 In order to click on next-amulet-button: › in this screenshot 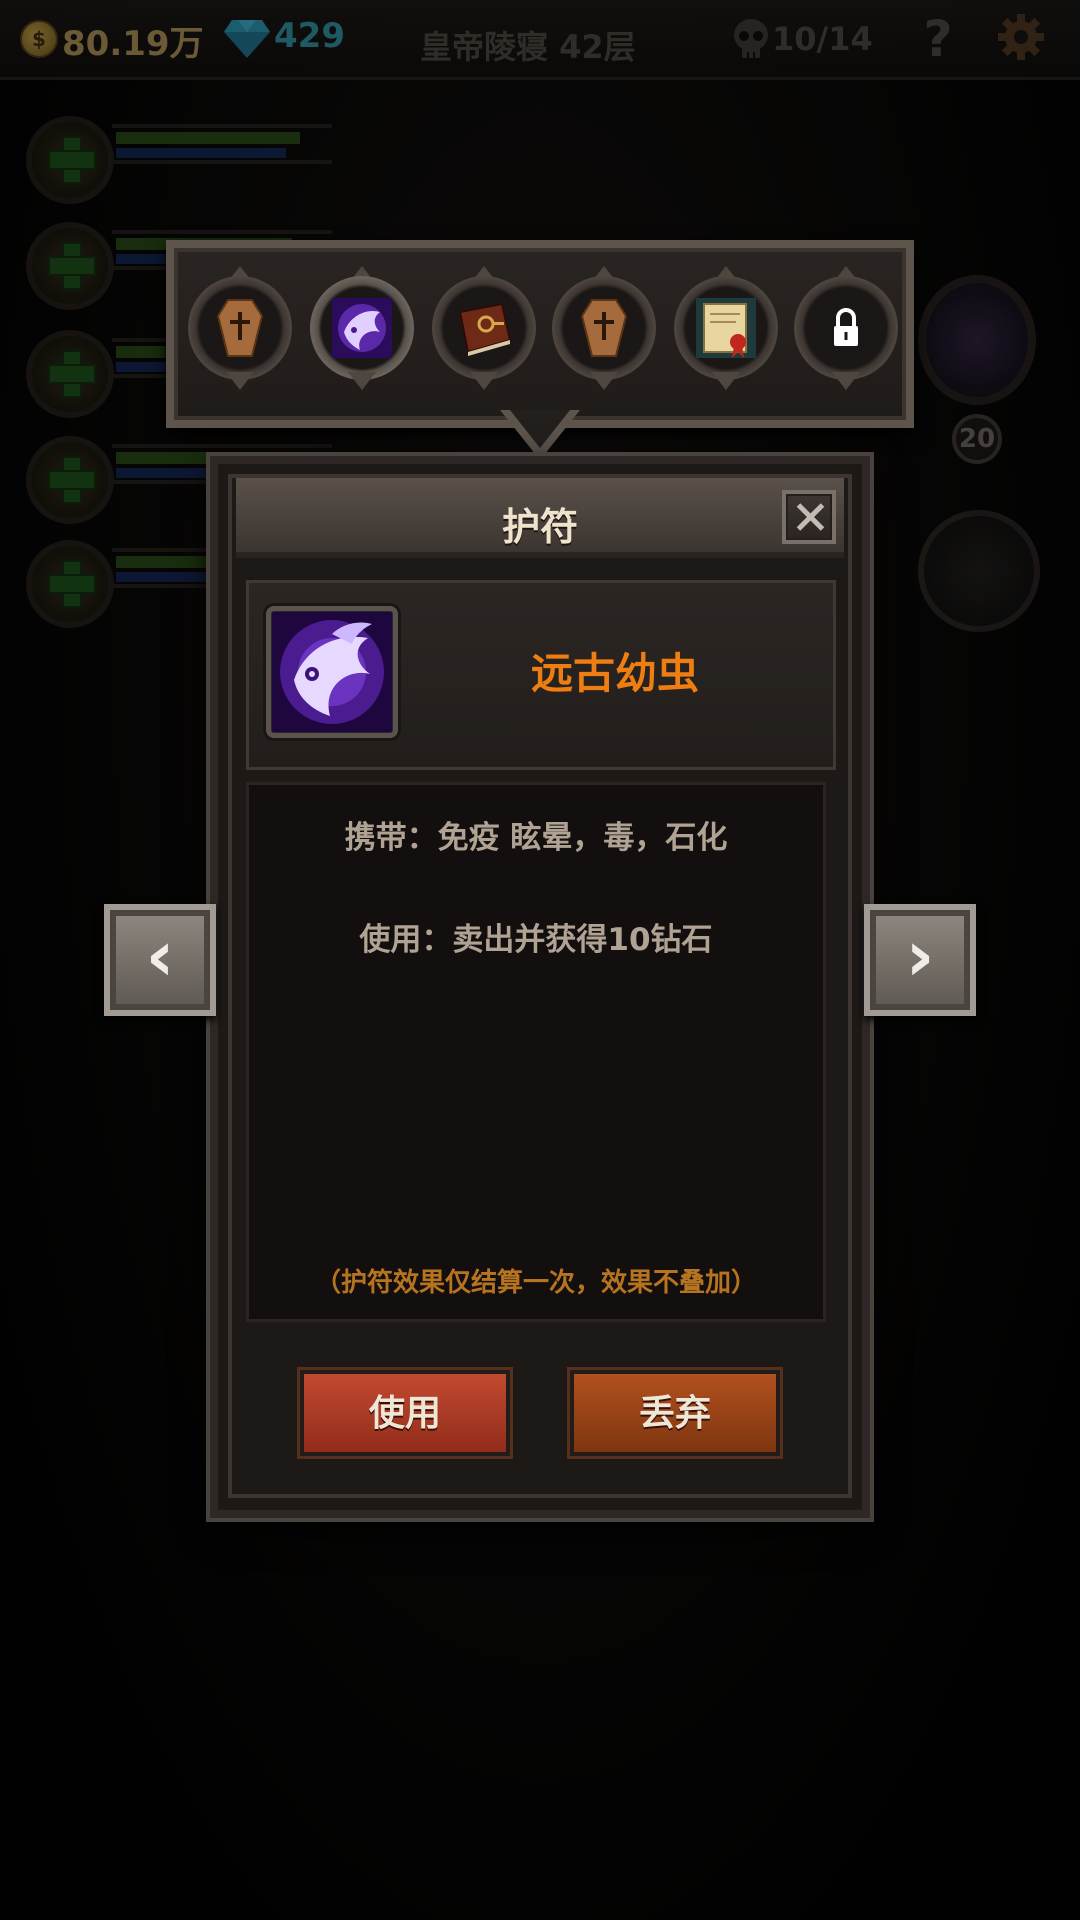, I will do `click(920, 960)`.